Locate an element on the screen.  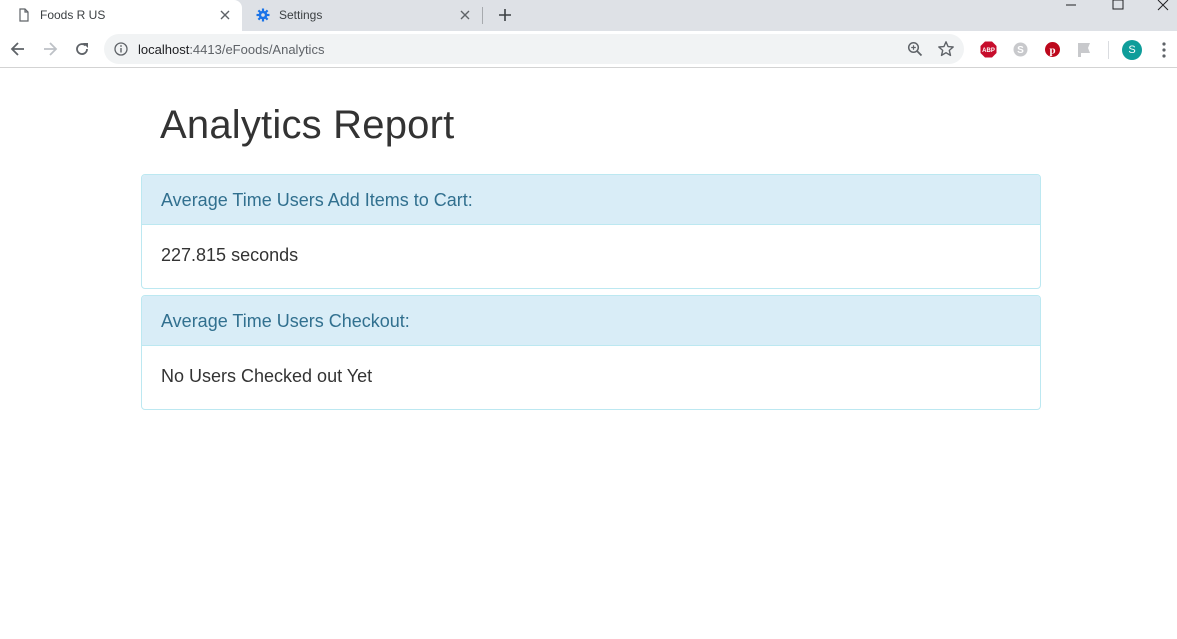
window-close-icon is located at coordinates (1163, 6).